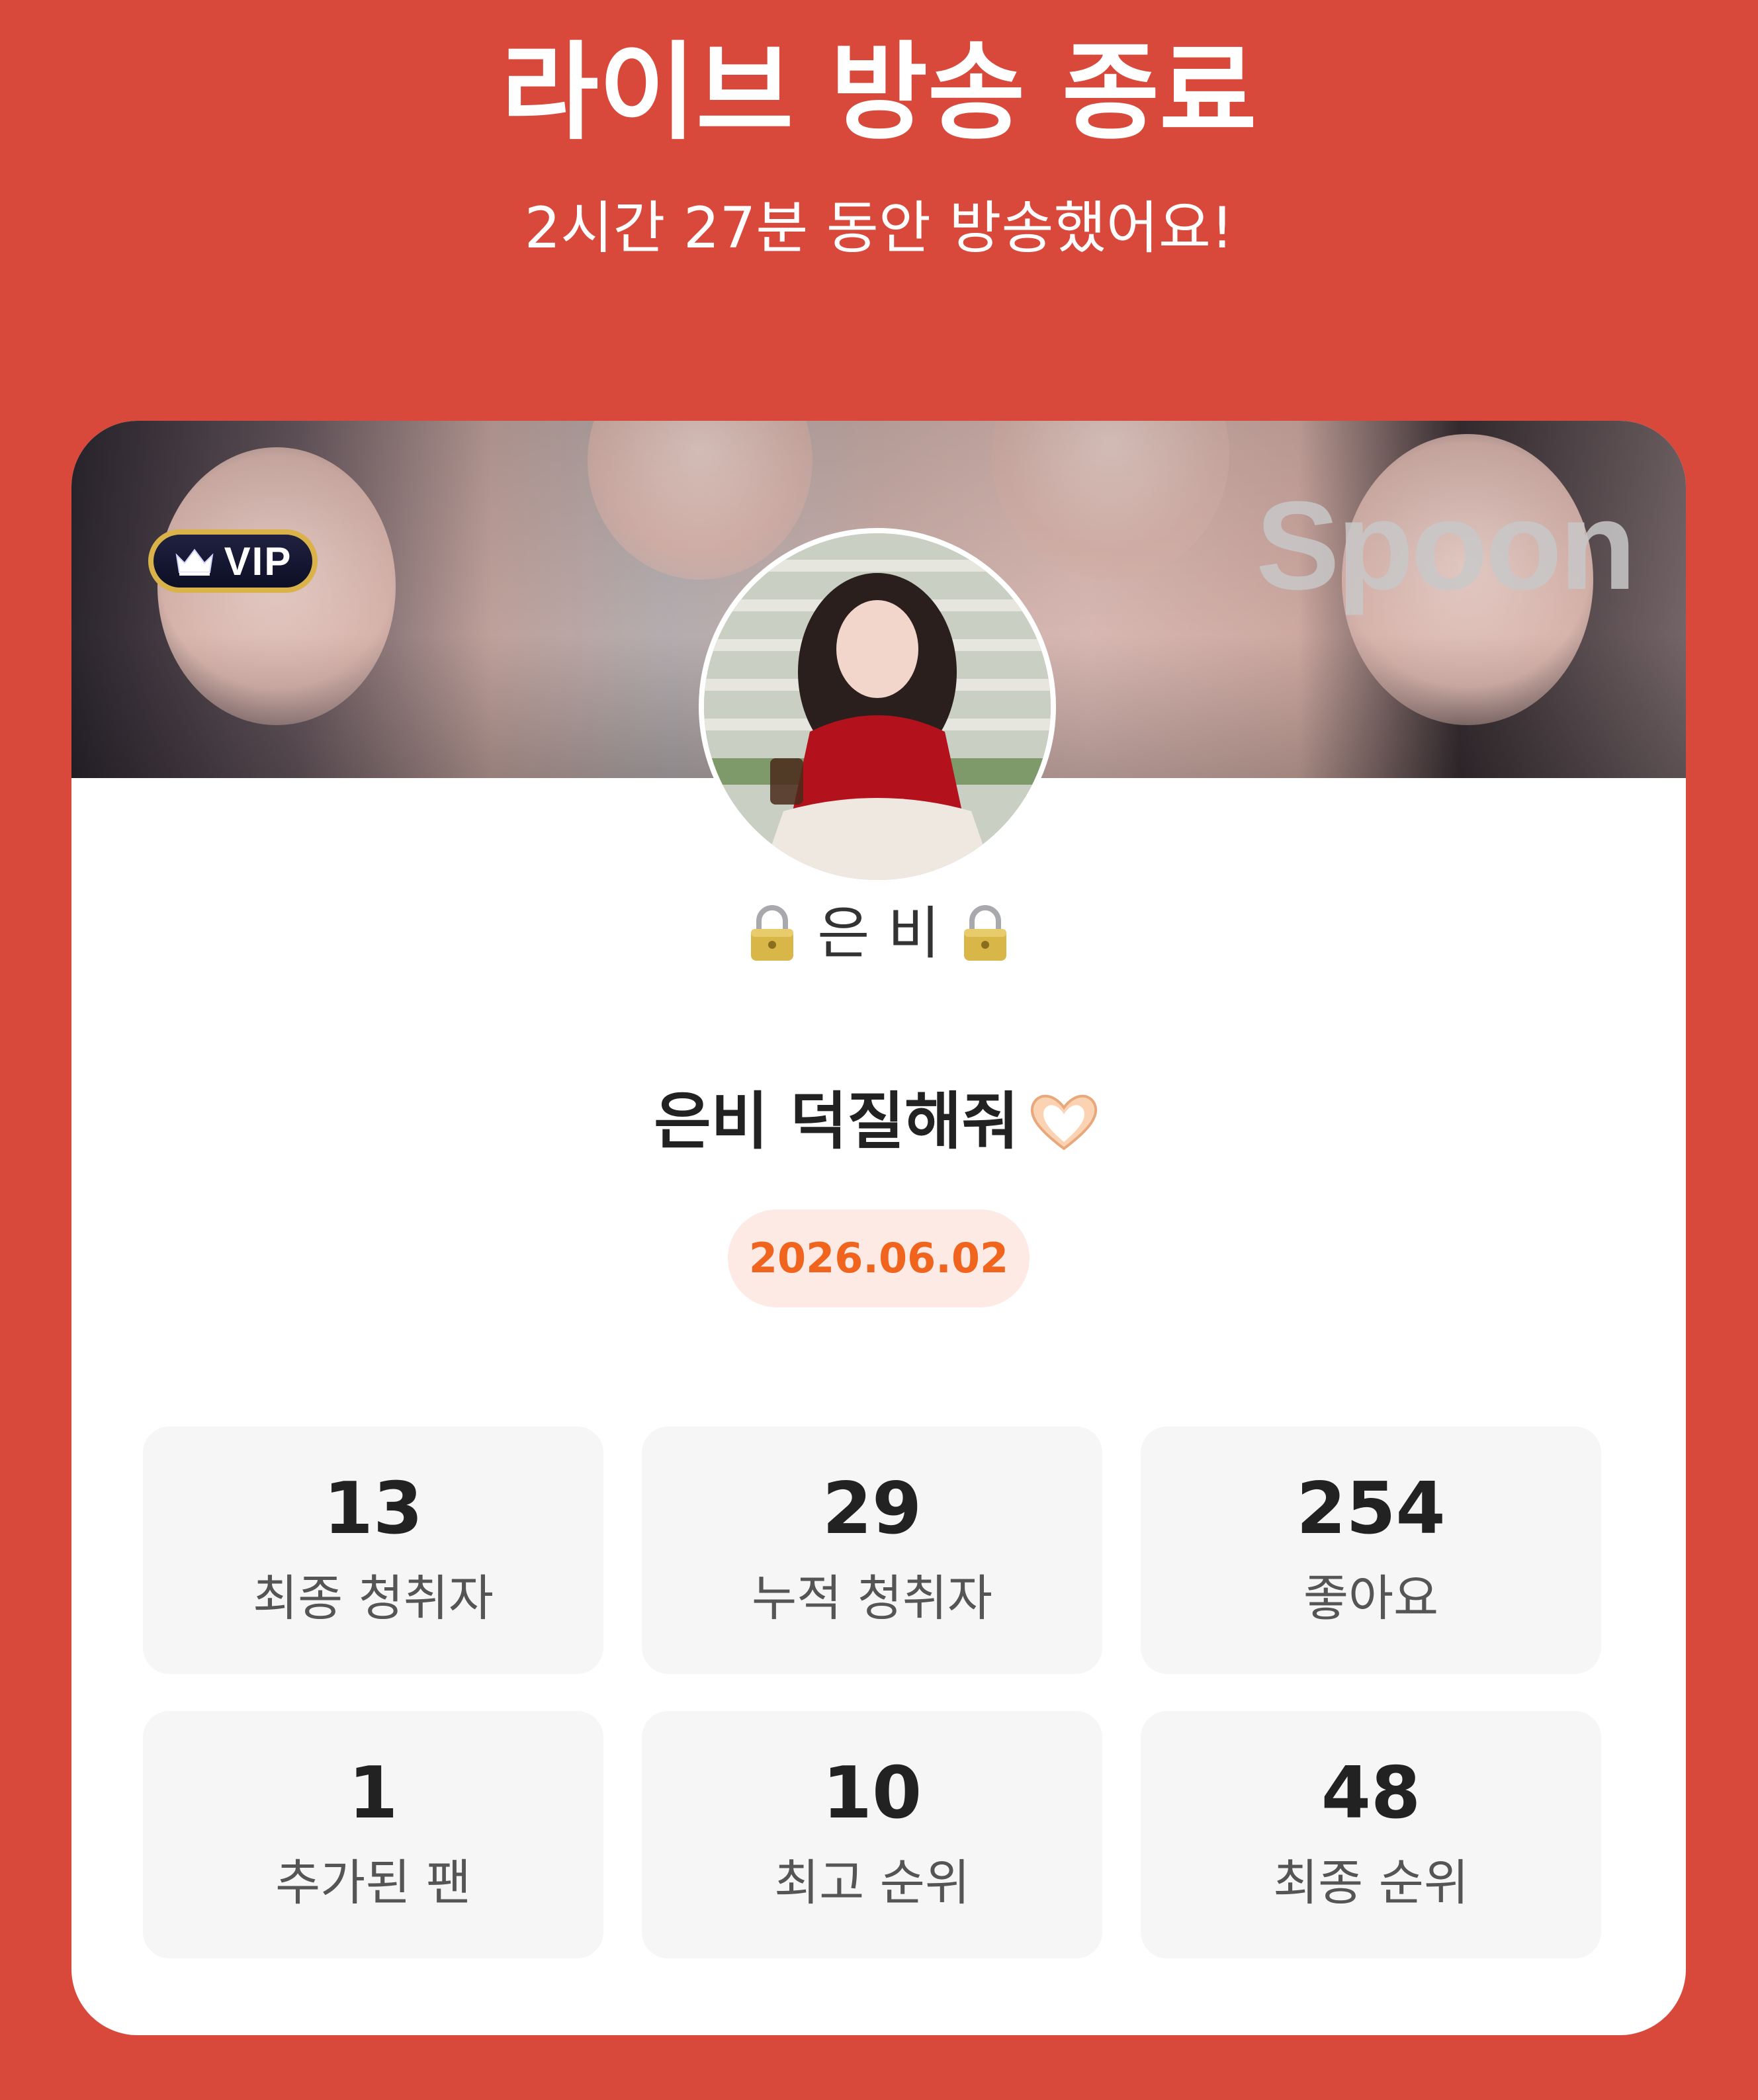  I want to click on stat-final-listeners: 13 최종 청취자, so click(373, 1550).